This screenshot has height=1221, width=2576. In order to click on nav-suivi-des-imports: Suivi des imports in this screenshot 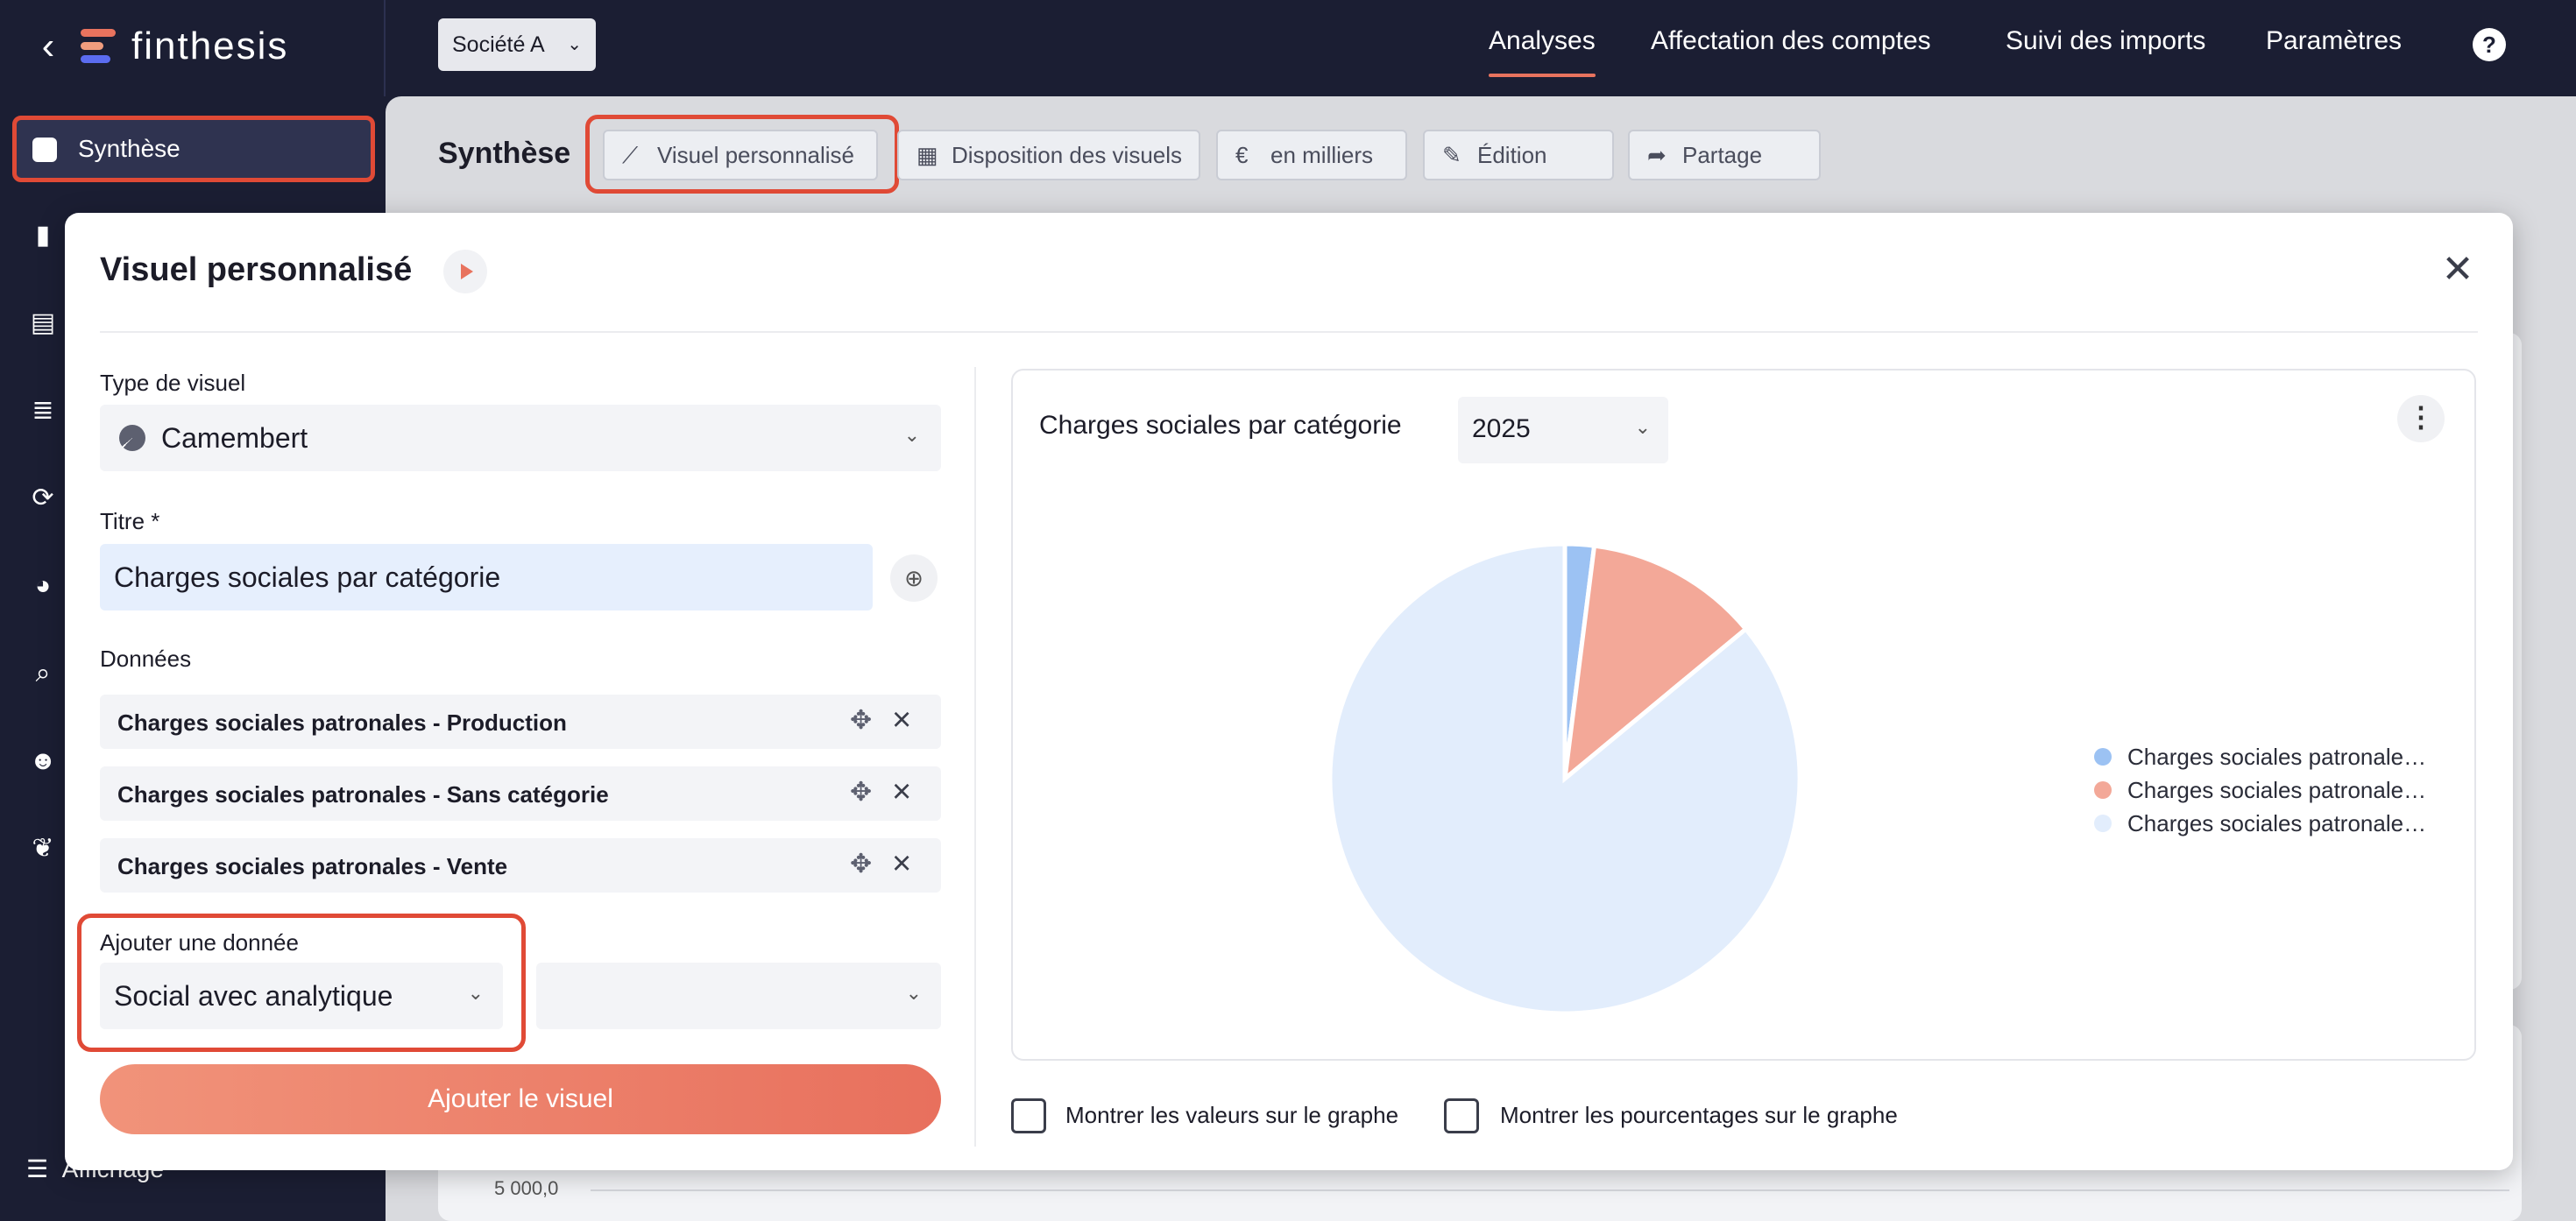, I will do `click(2105, 41)`.